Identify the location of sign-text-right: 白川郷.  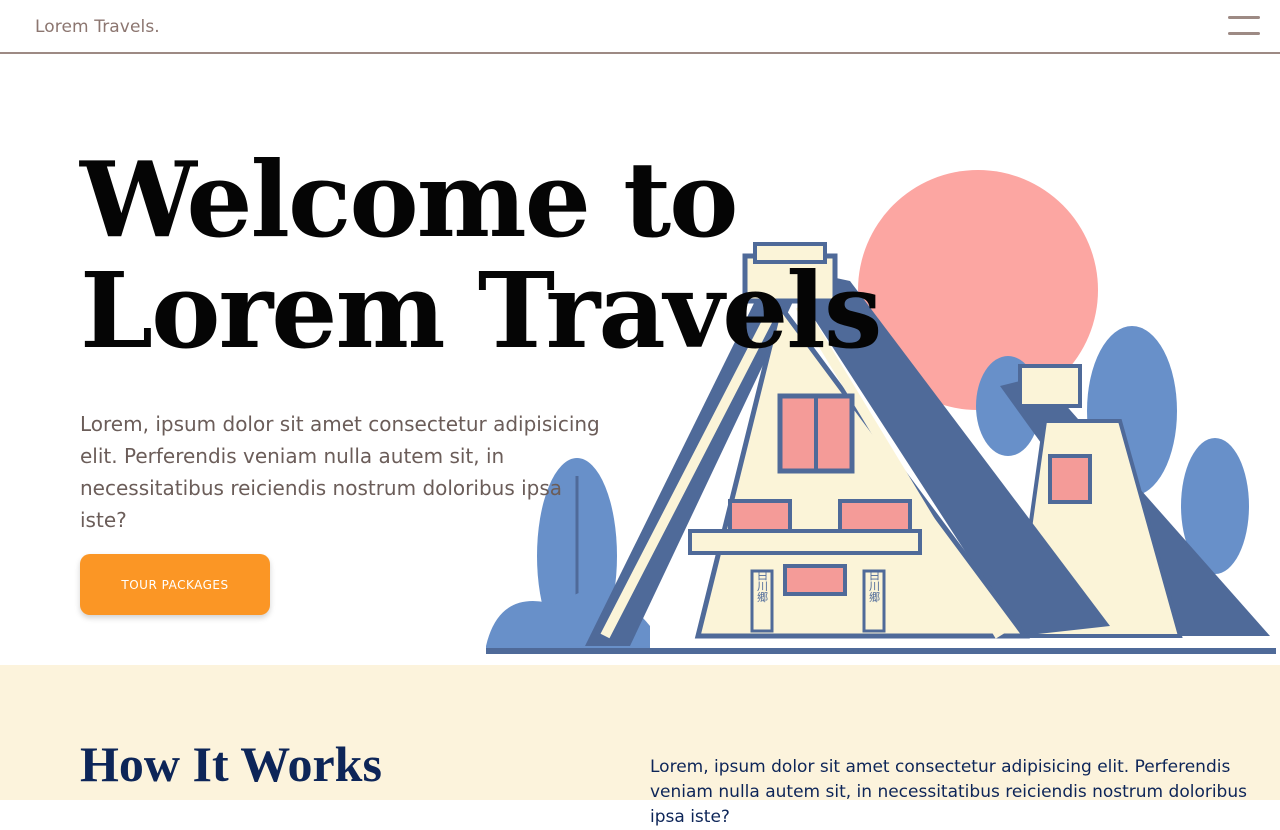
(874, 585).